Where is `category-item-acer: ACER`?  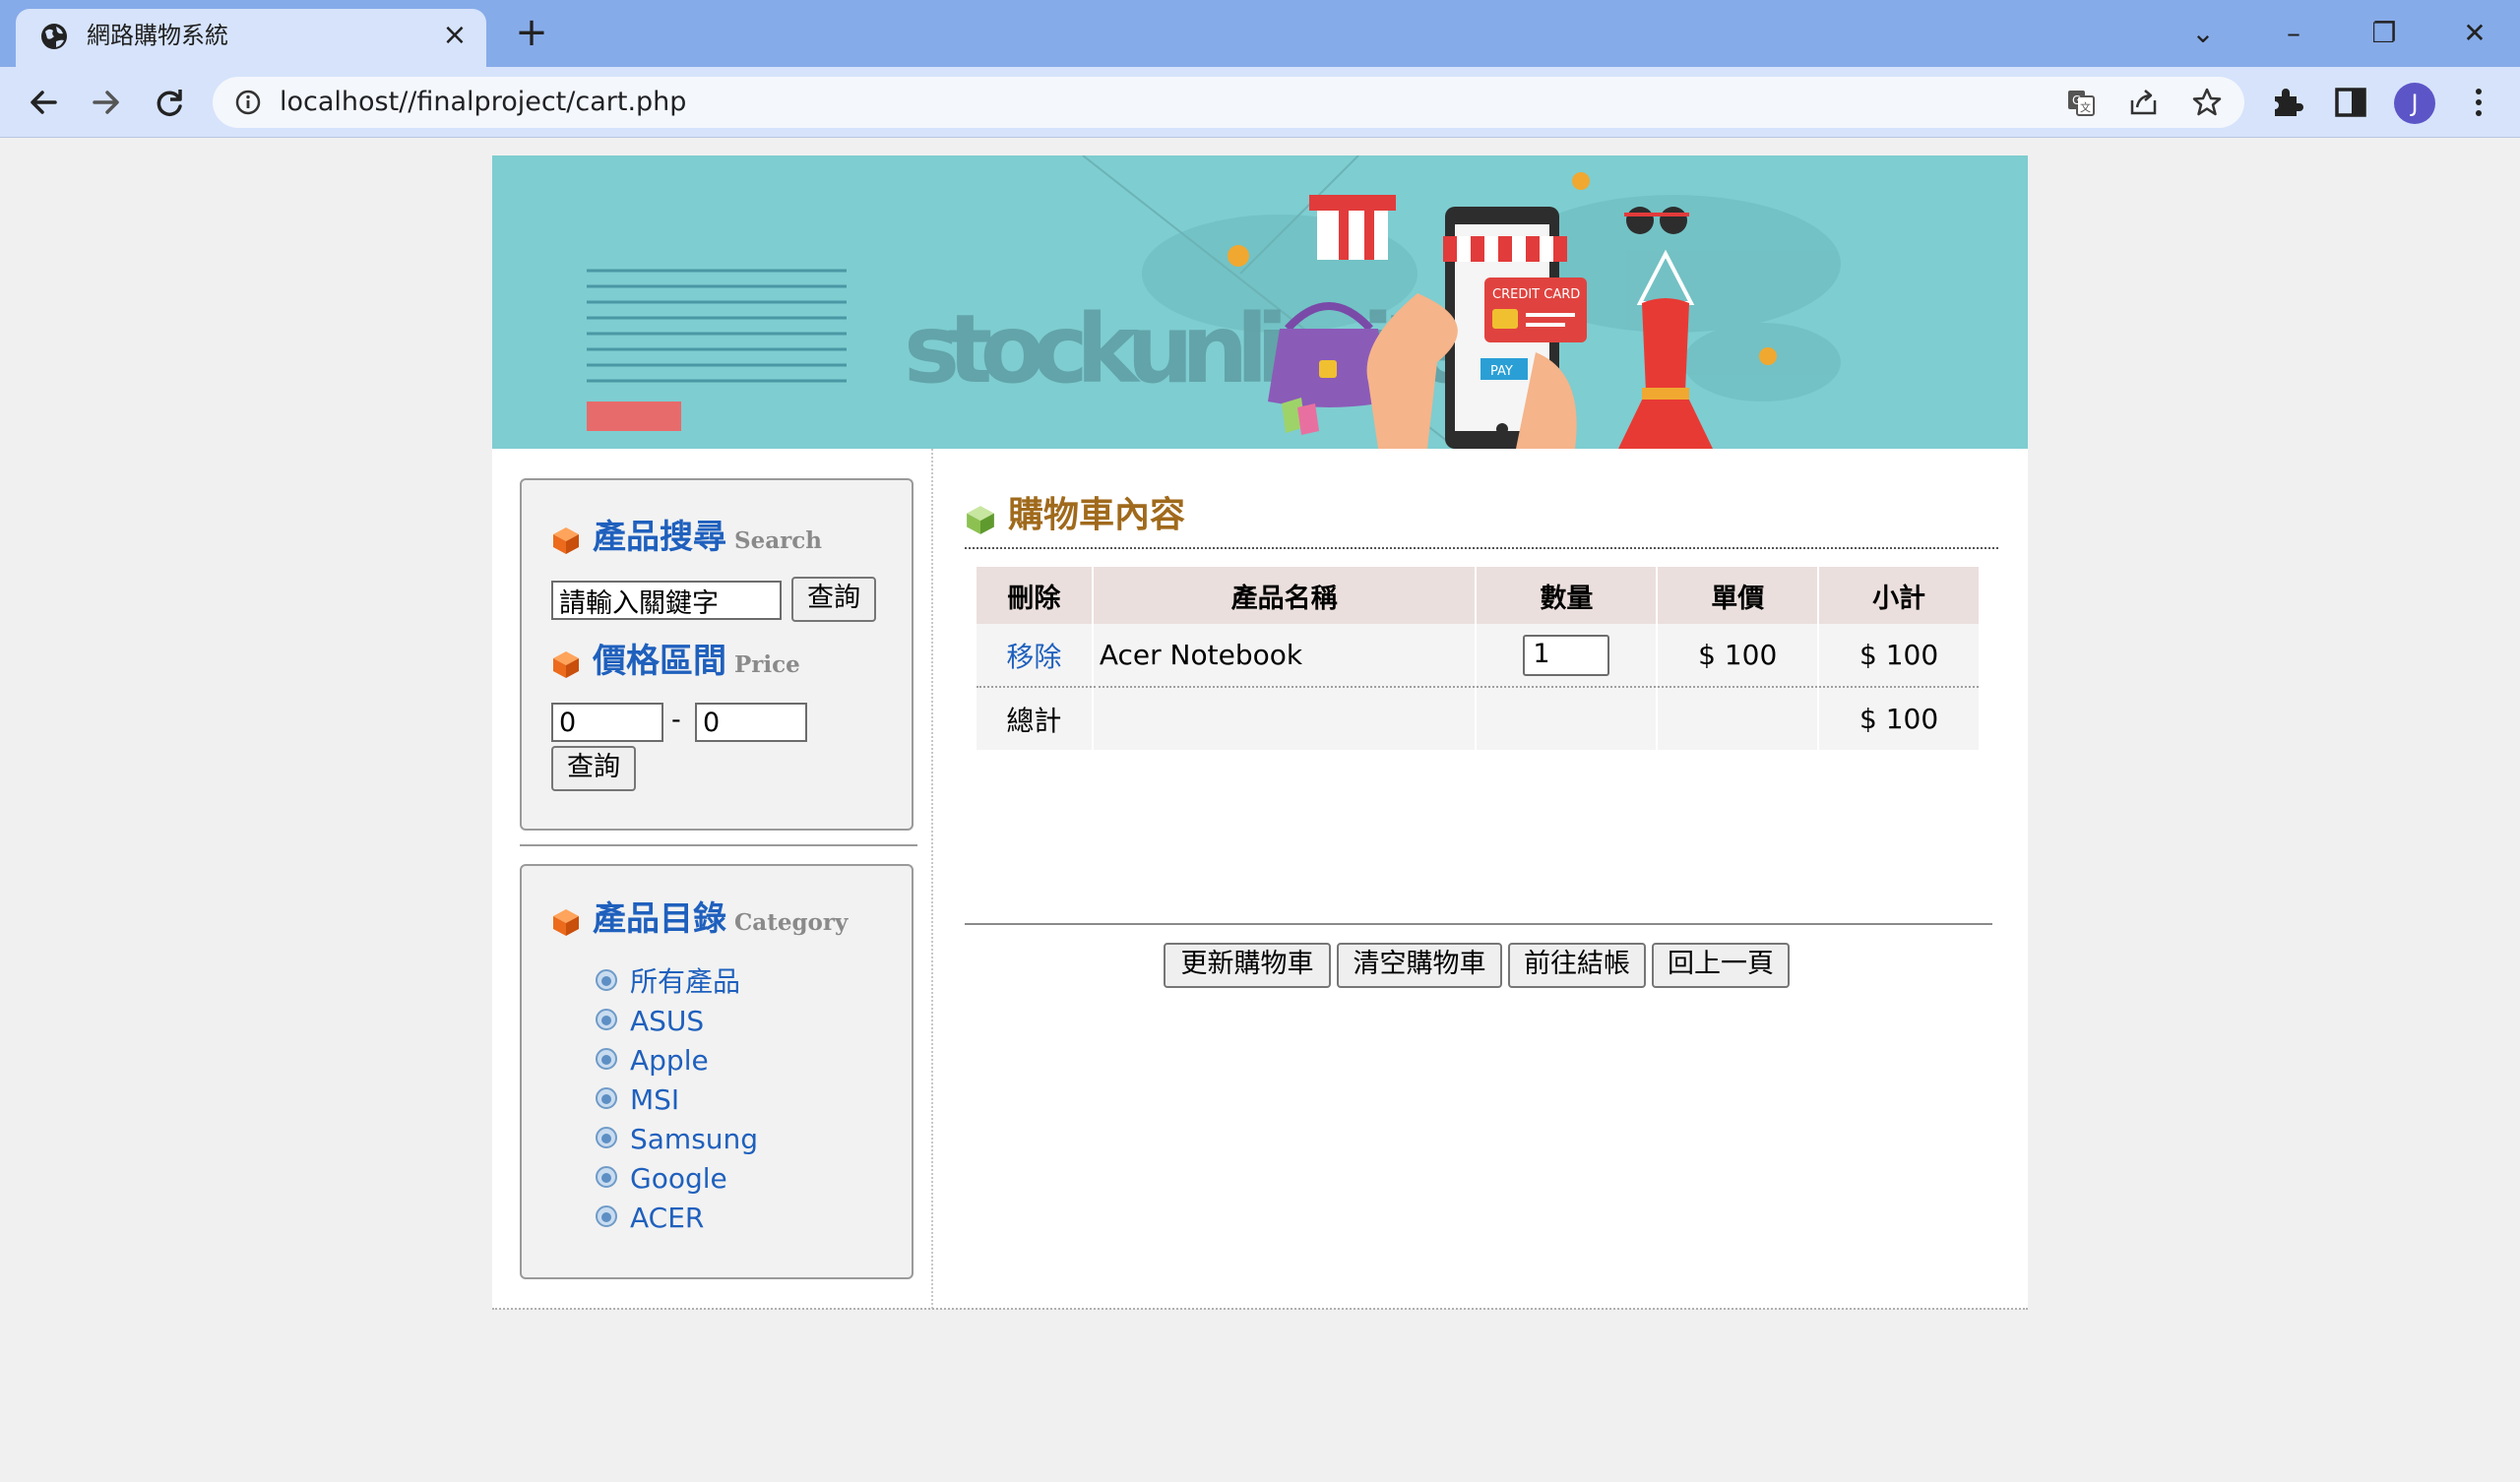
category-item-acer: ACER is located at coordinates (675, 1218).